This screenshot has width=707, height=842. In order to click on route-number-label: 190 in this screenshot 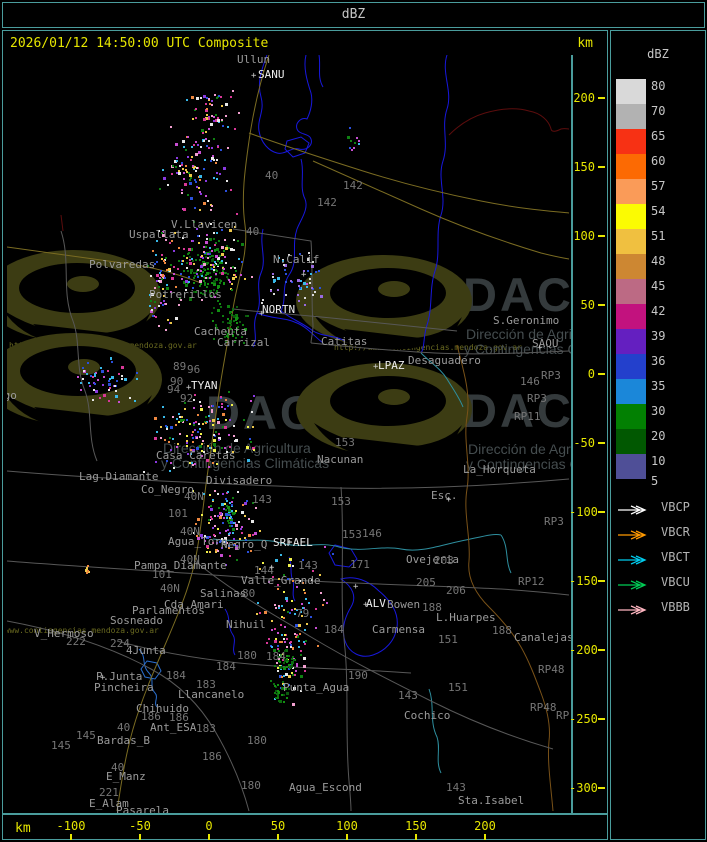, I will do `click(358, 675)`.